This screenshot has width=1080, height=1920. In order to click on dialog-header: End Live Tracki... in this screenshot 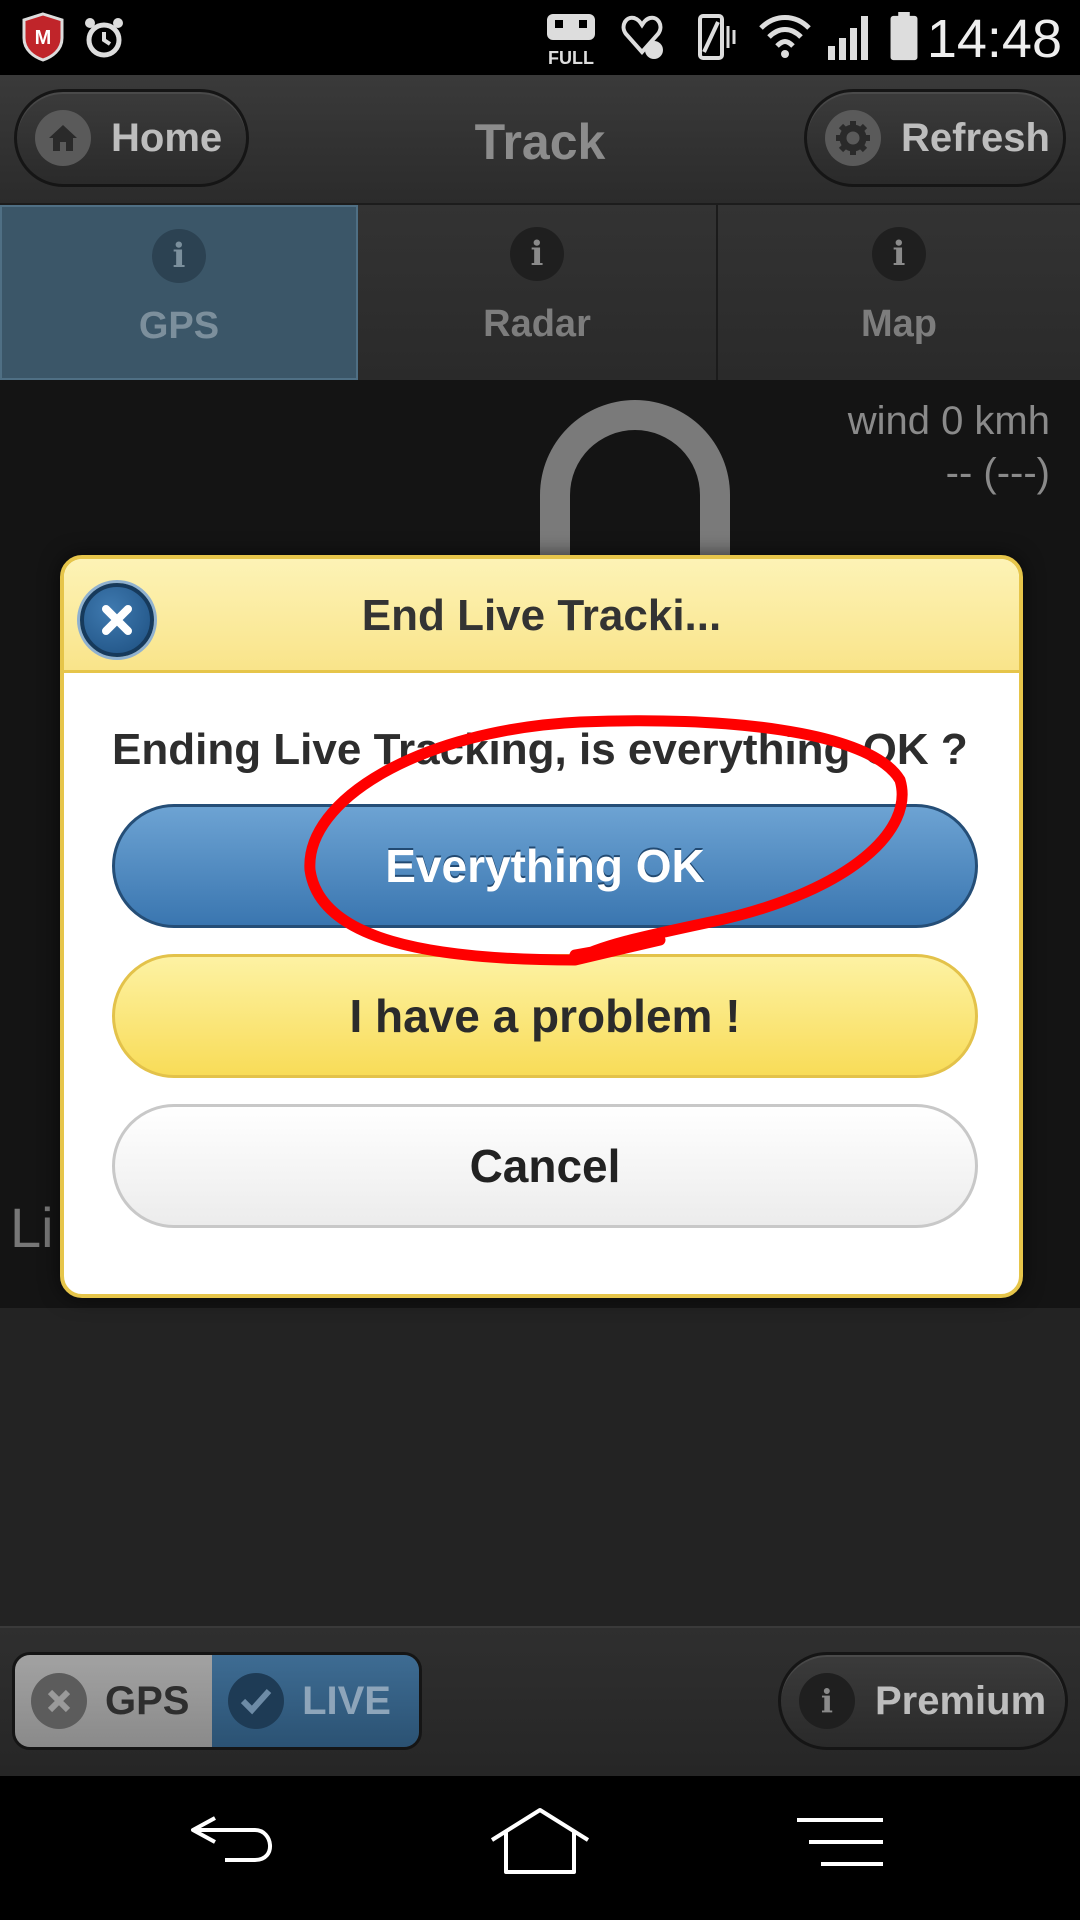, I will do `click(541, 616)`.